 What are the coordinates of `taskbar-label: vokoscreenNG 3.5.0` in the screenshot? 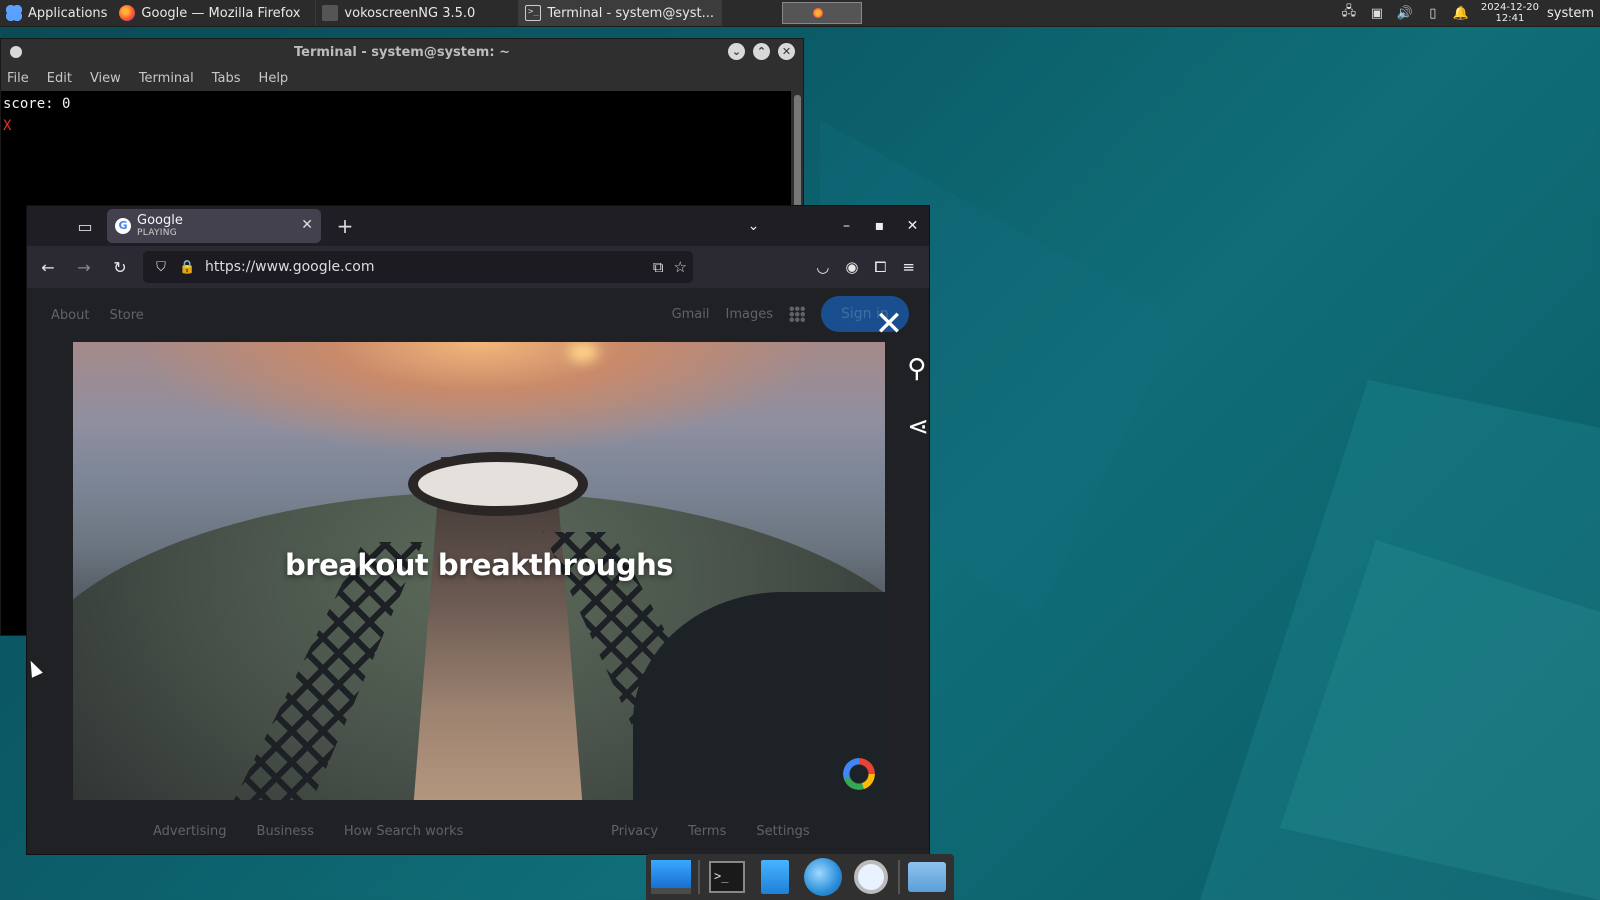 It's located at (410, 13).